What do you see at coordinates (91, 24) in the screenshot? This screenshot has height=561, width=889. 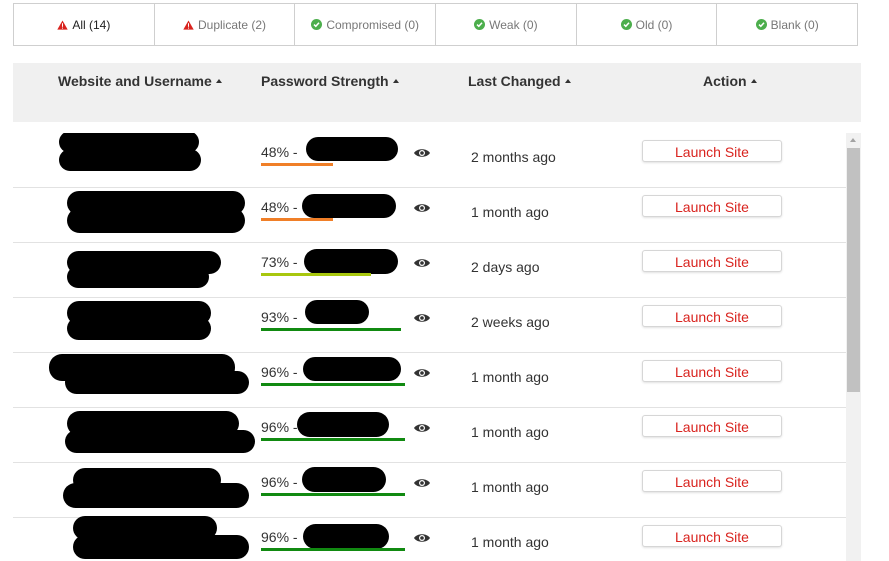 I see `tab-label: All (14)` at bounding box center [91, 24].